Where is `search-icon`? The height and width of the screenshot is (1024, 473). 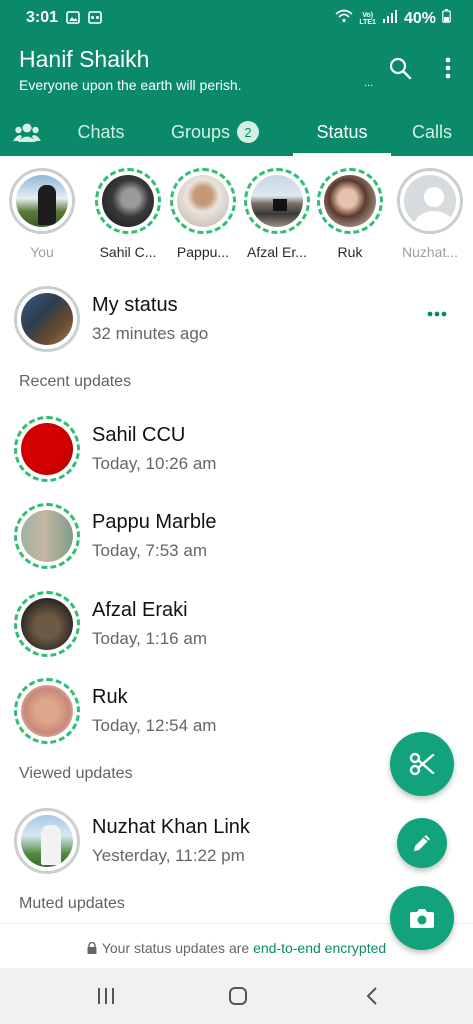 search-icon is located at coordinates (400, 68).